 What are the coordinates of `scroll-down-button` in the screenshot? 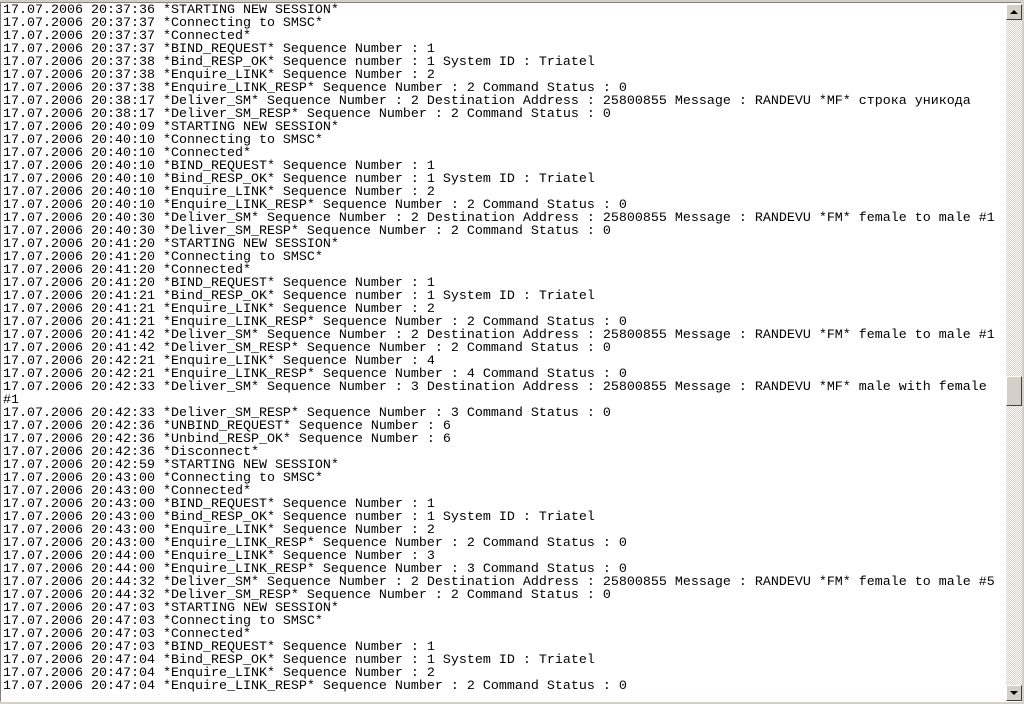 It's located at (1014, 693).